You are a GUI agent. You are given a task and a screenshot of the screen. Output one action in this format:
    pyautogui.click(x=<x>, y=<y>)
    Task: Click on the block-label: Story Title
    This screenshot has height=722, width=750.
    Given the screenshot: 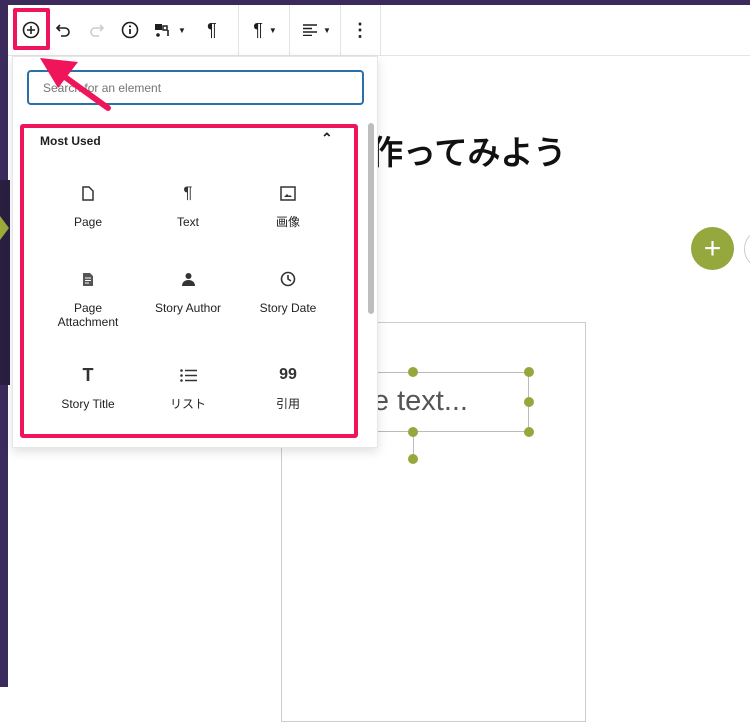 What is the action you would take?
    pyautogui.click(x=88, y=404)
    